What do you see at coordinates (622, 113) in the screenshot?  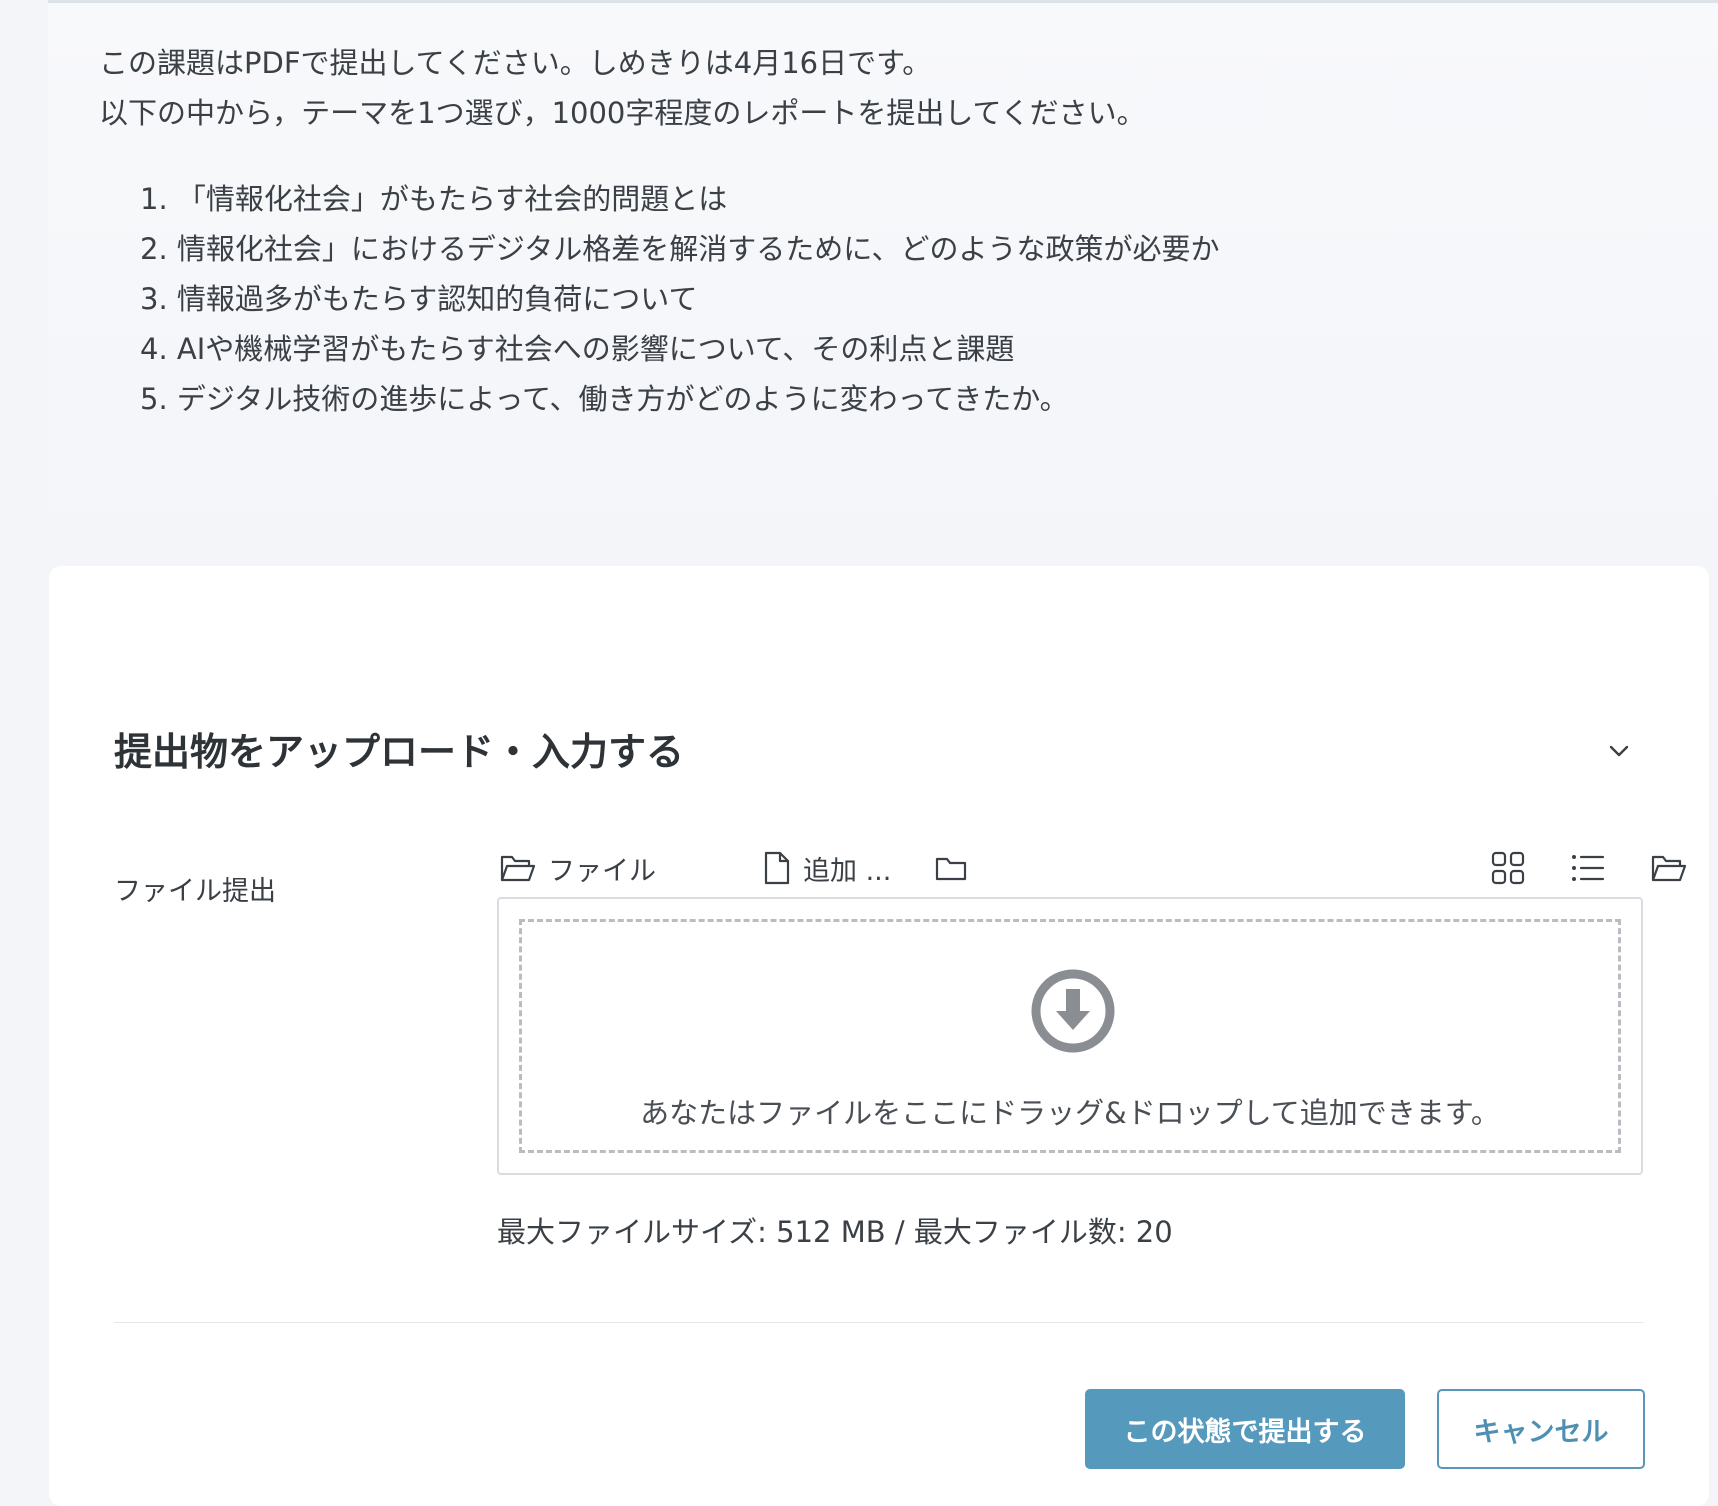 I see `assignment-instruction-detail: 以下の中から，テーマを1つ選び，1000字程度のレポートを提出してください。` at bounding box center [622, 113].